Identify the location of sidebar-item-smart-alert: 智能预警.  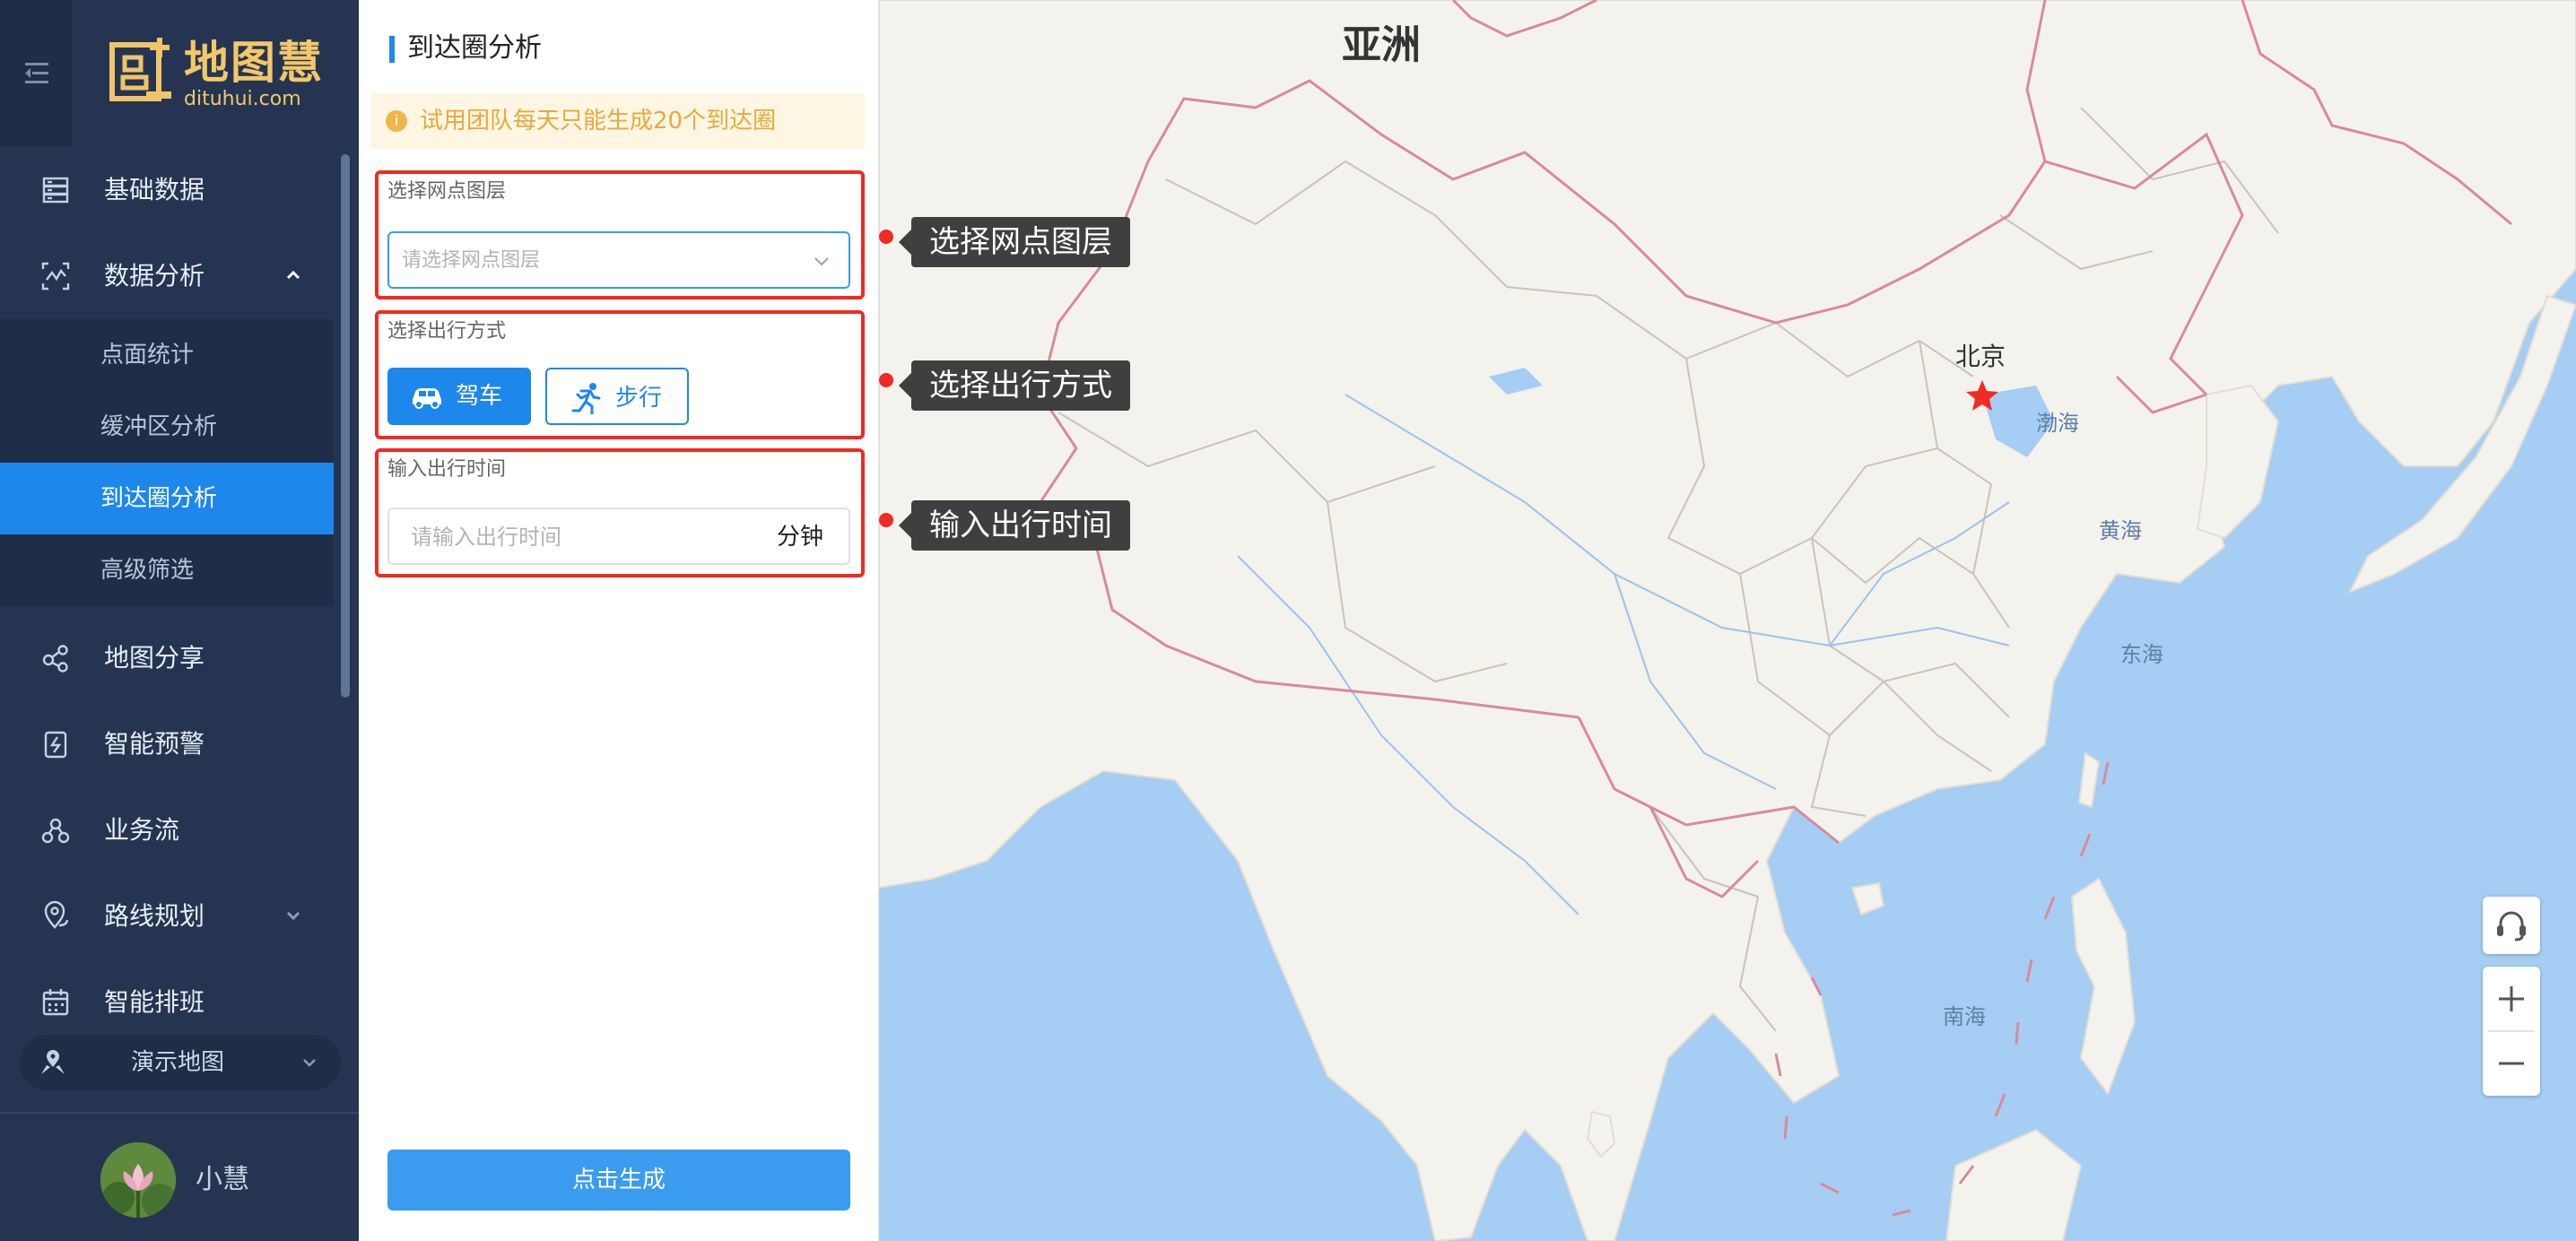
(167, 744).